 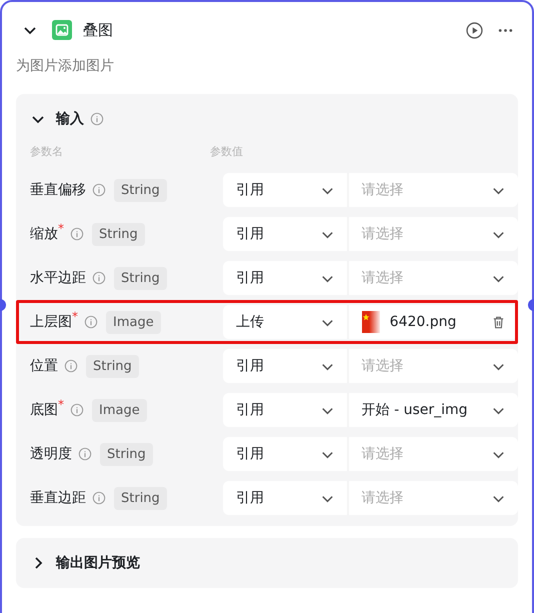 What do you see at coordinates (98, 563) in the screenshot?
I see `section-title: 输出图片预览` at bounding box center [98, 563].